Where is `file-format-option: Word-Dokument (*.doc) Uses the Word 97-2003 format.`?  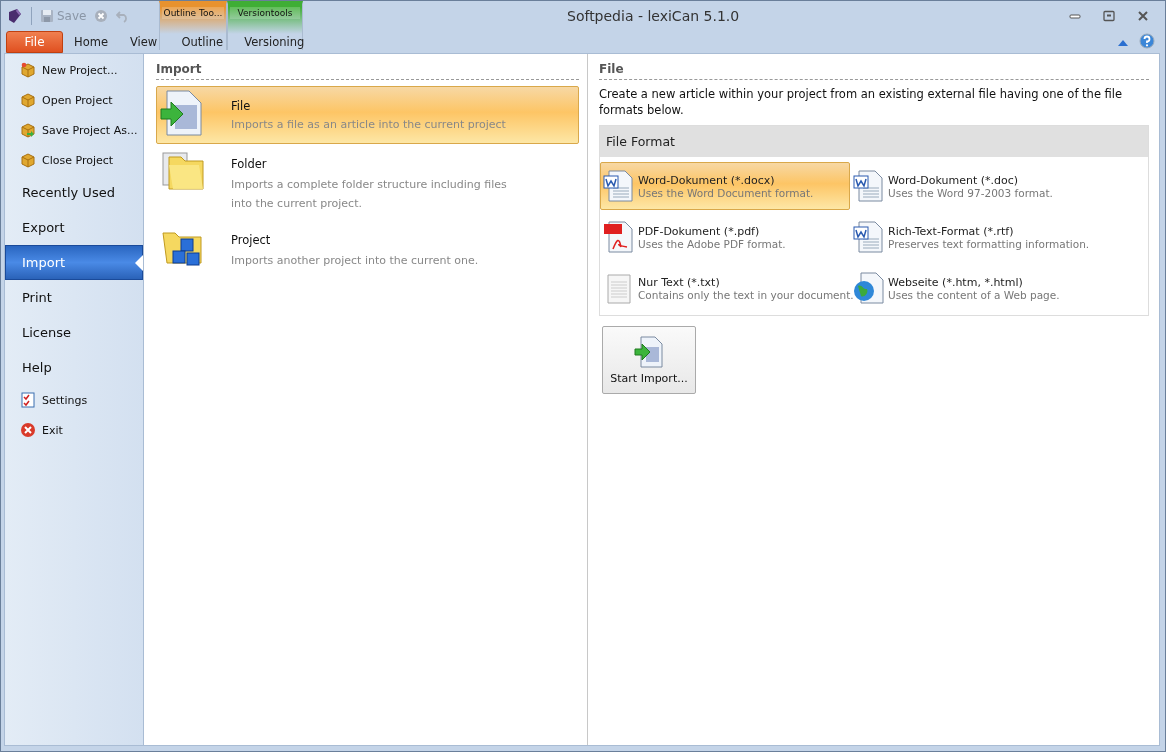 file-format-option: Word-Dokument (*.doc) Uses the Word 97-2003 format. is located at coordinates (999, 186).